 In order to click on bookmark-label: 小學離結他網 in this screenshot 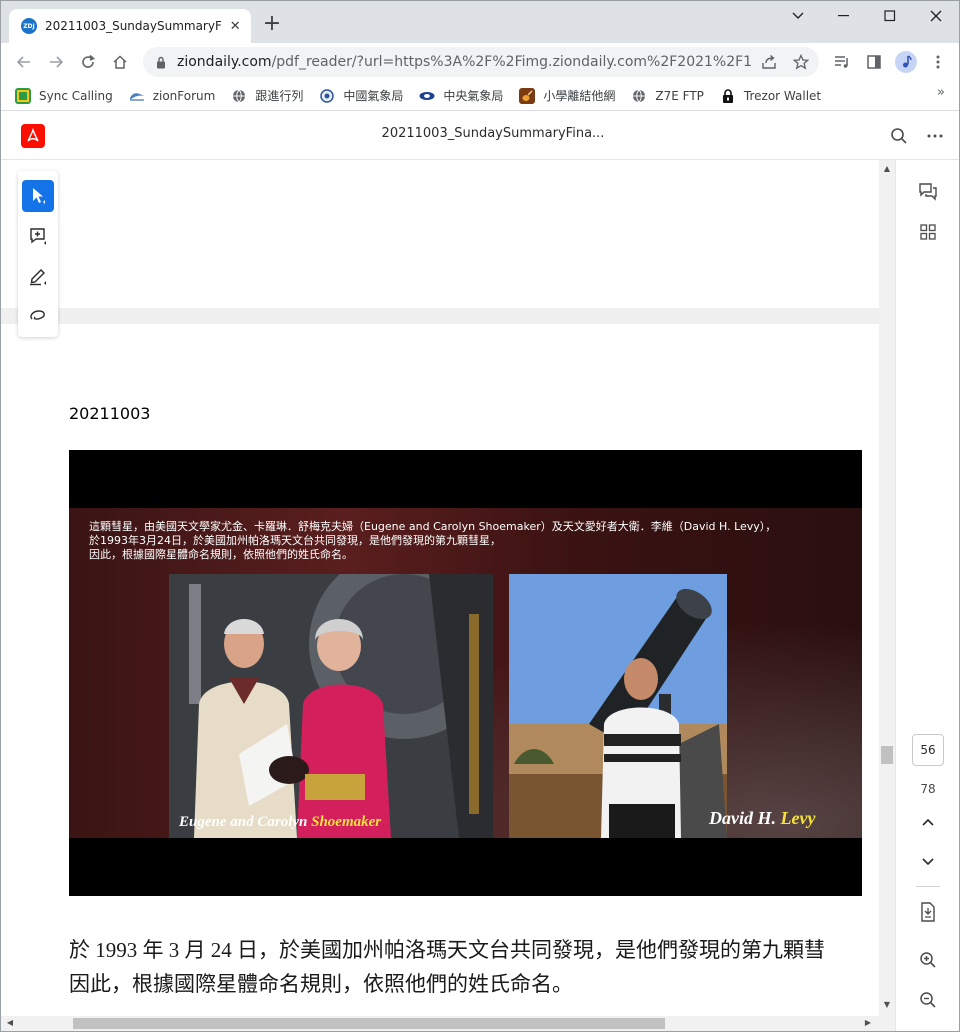, I will do `click(579, 96)`.